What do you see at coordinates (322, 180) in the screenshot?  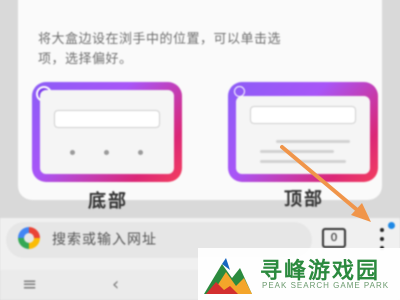 I see `arrow-shaft` at bounding box center [322, 180].